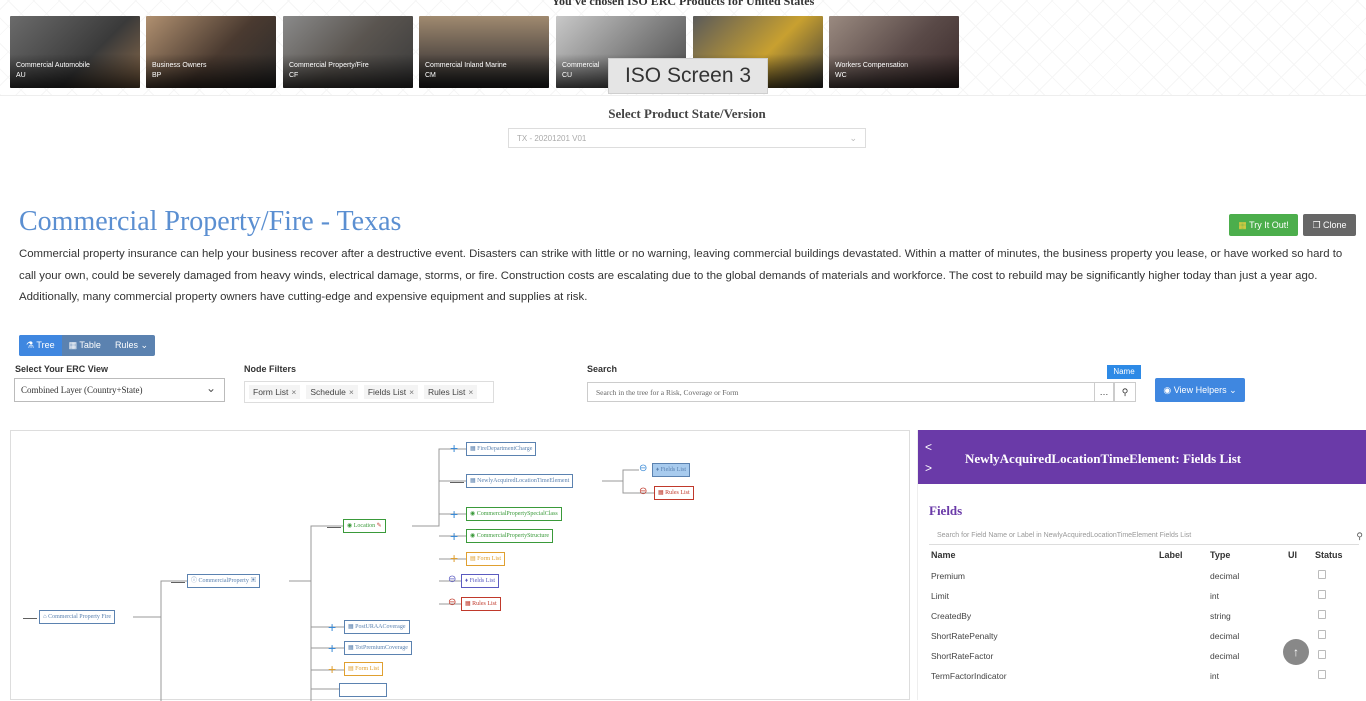  What do you see at coordinates (484, 52) in the screenshot?
I see `product-tile-cm: Commercial Inland Marine CM` at bounding box center [484, 52].